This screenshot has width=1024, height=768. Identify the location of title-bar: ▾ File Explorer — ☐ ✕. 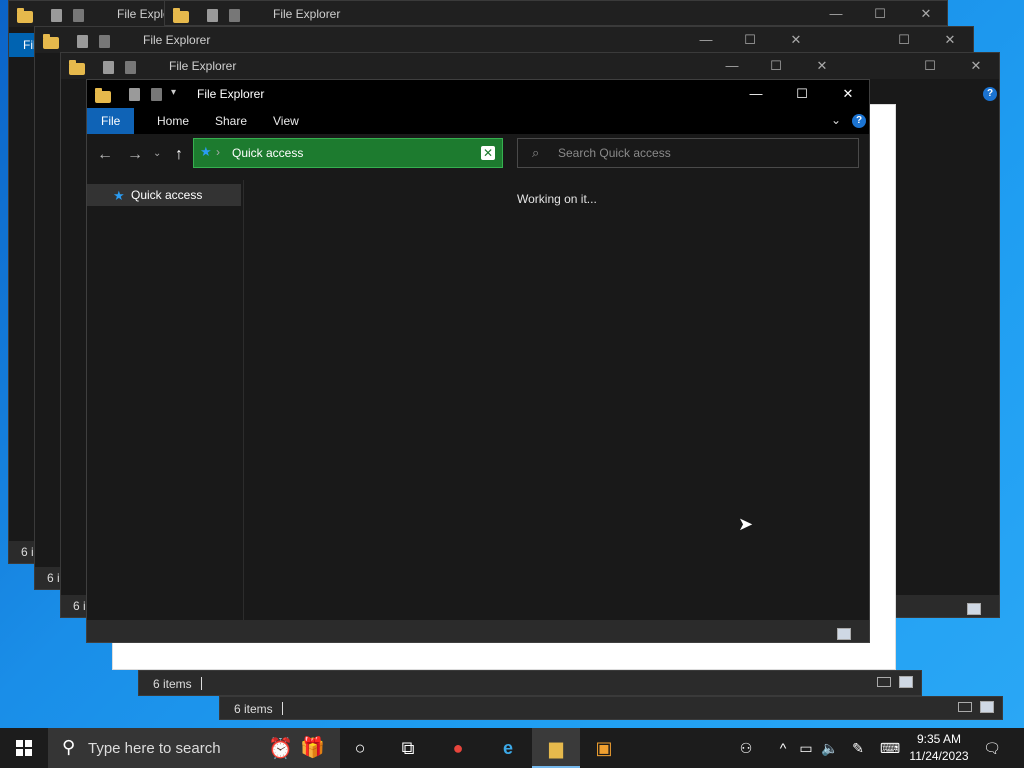
(478, 94).